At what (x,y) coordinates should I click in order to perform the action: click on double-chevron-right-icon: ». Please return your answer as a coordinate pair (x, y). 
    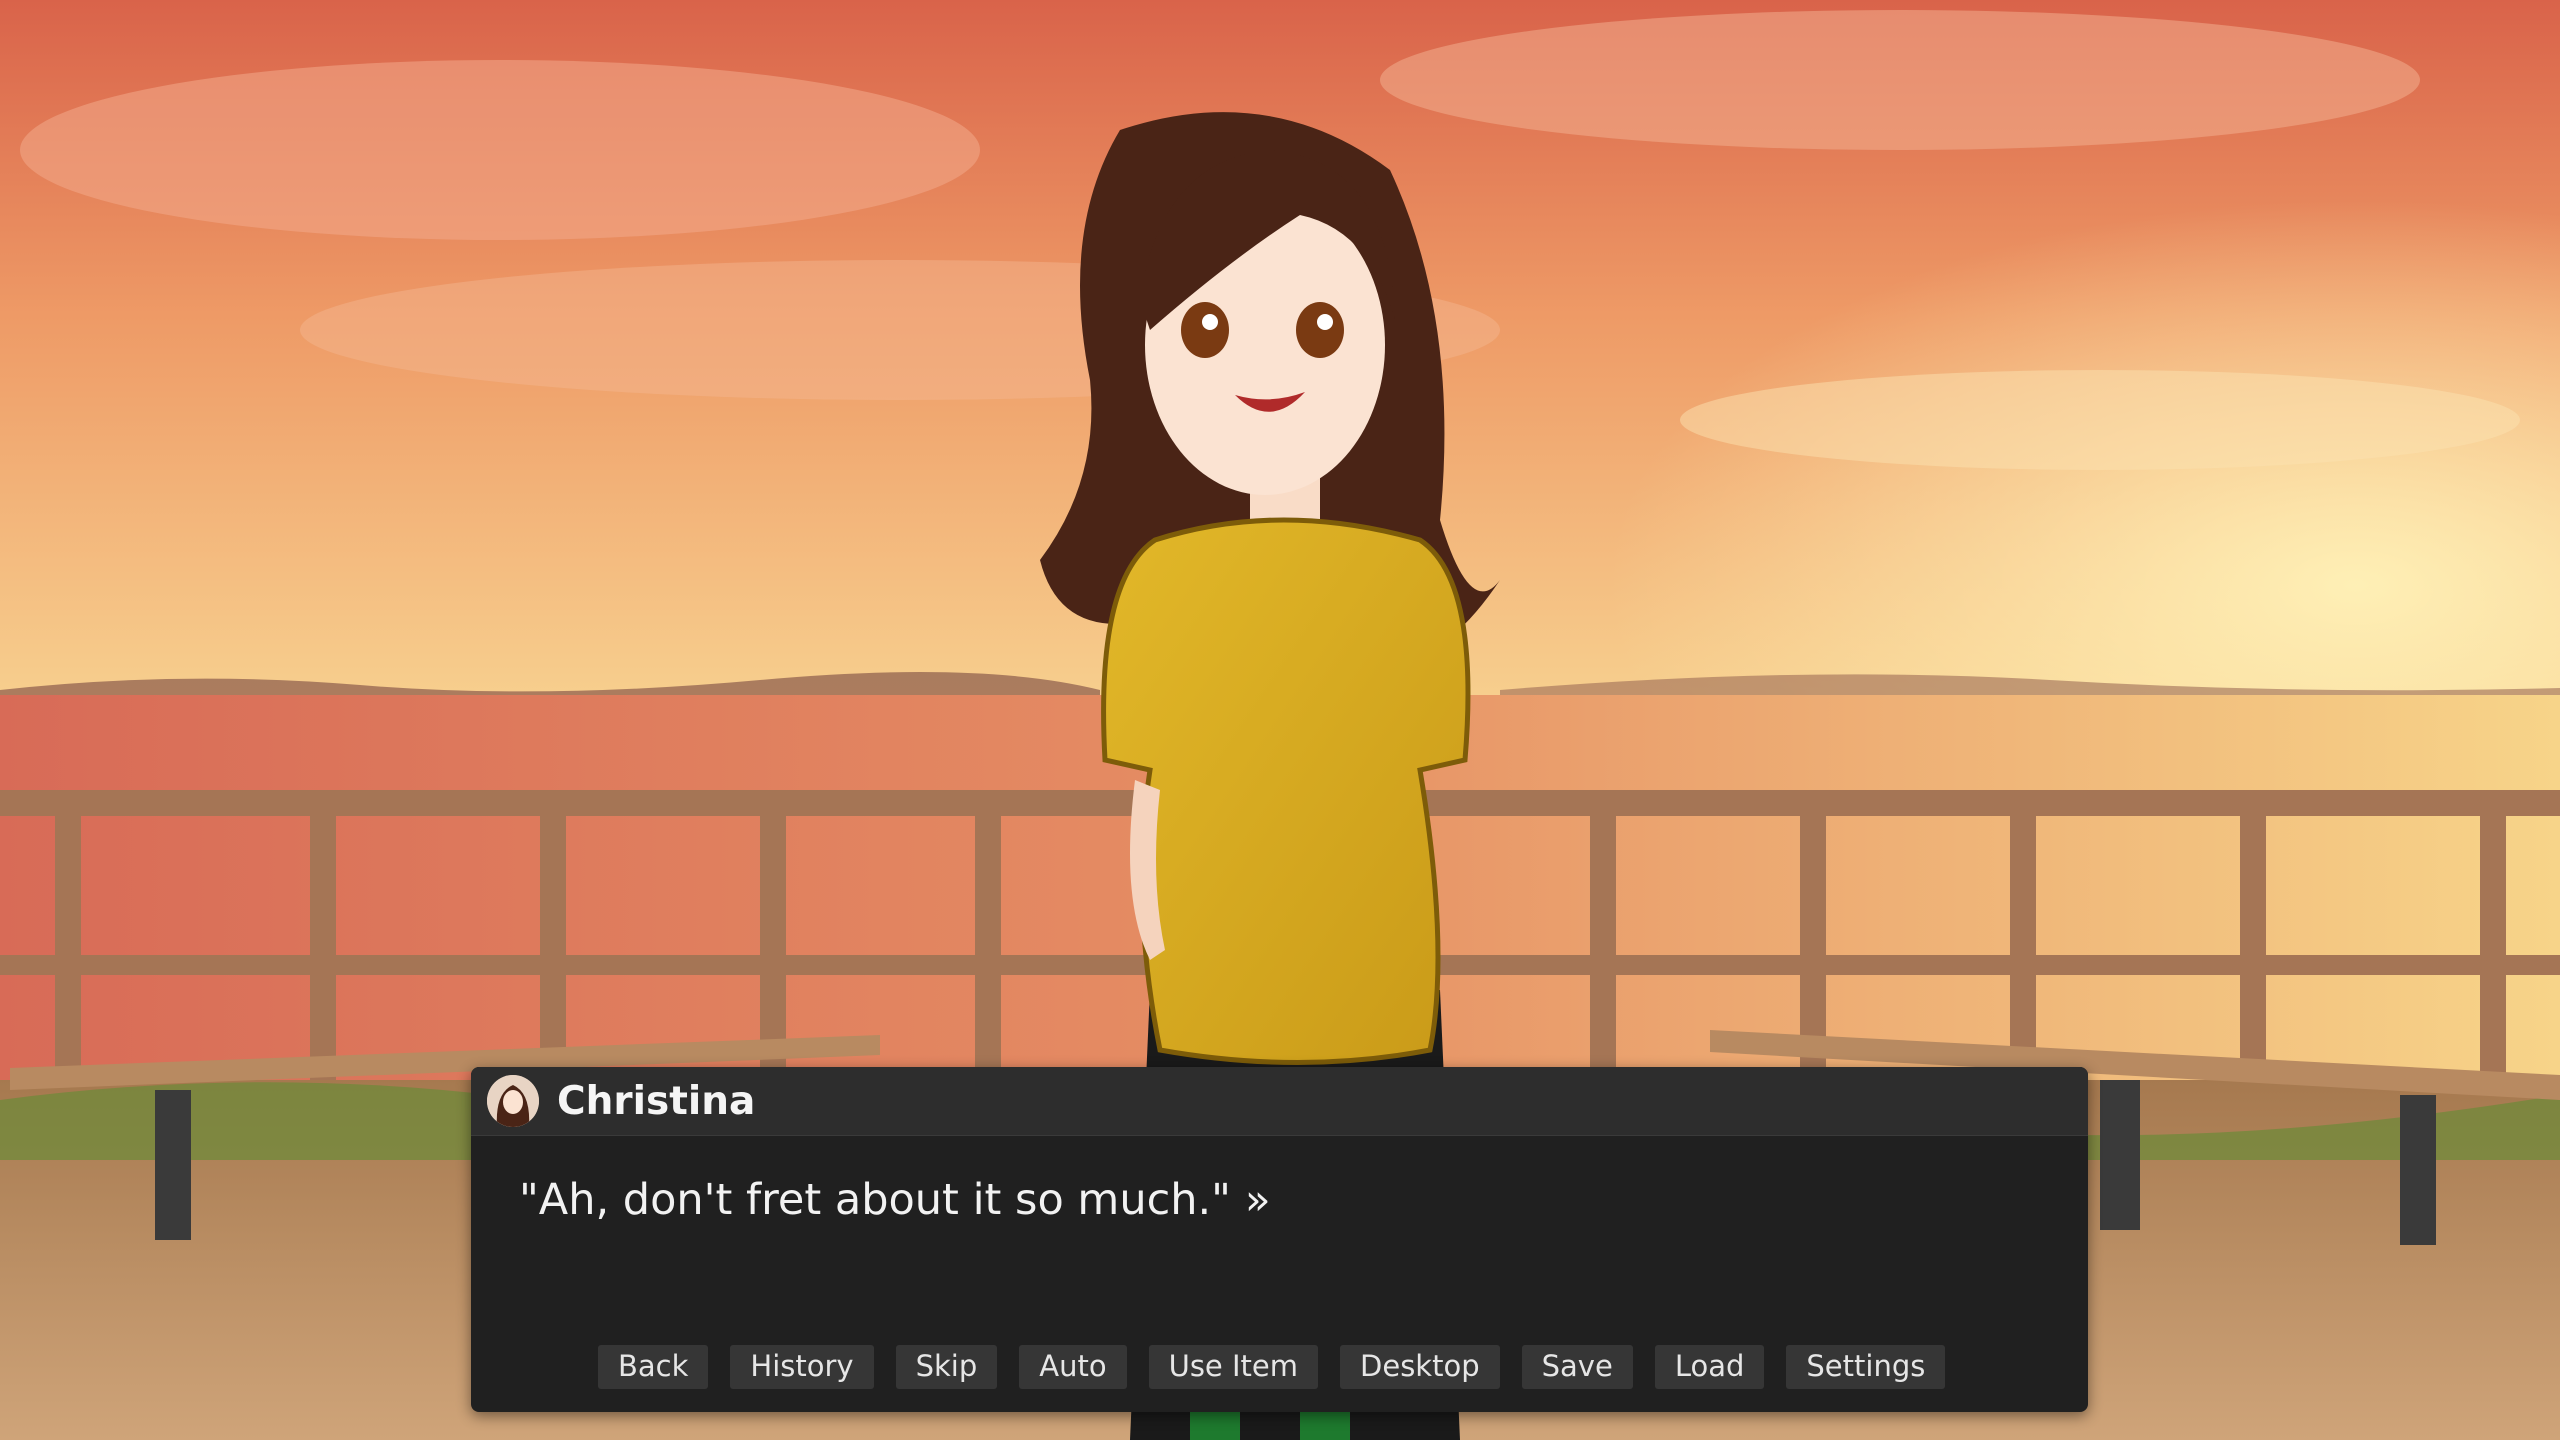
    Looking at the image, I should click on (1258, 1199).